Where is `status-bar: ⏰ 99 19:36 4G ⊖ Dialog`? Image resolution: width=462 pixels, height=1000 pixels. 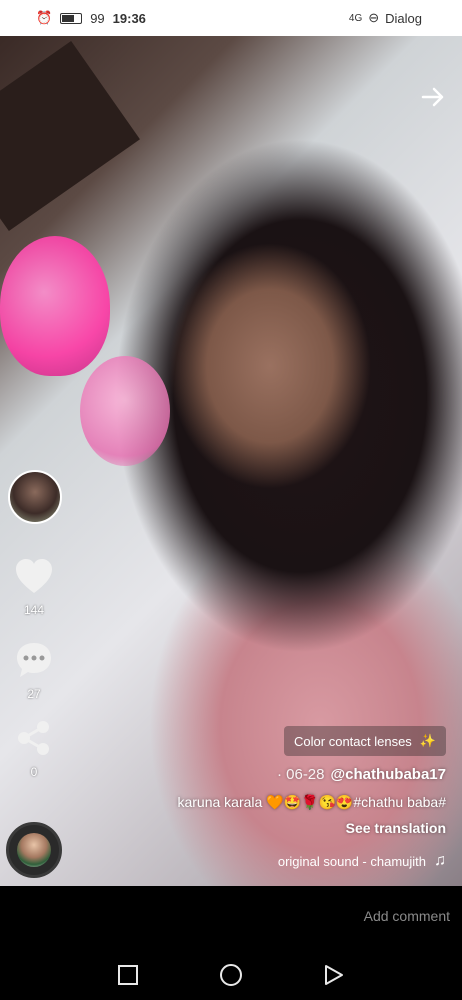
status-bar: ⏰ 99 19:36 4G ⊖ Dialog is located at coordinates (231, 18).